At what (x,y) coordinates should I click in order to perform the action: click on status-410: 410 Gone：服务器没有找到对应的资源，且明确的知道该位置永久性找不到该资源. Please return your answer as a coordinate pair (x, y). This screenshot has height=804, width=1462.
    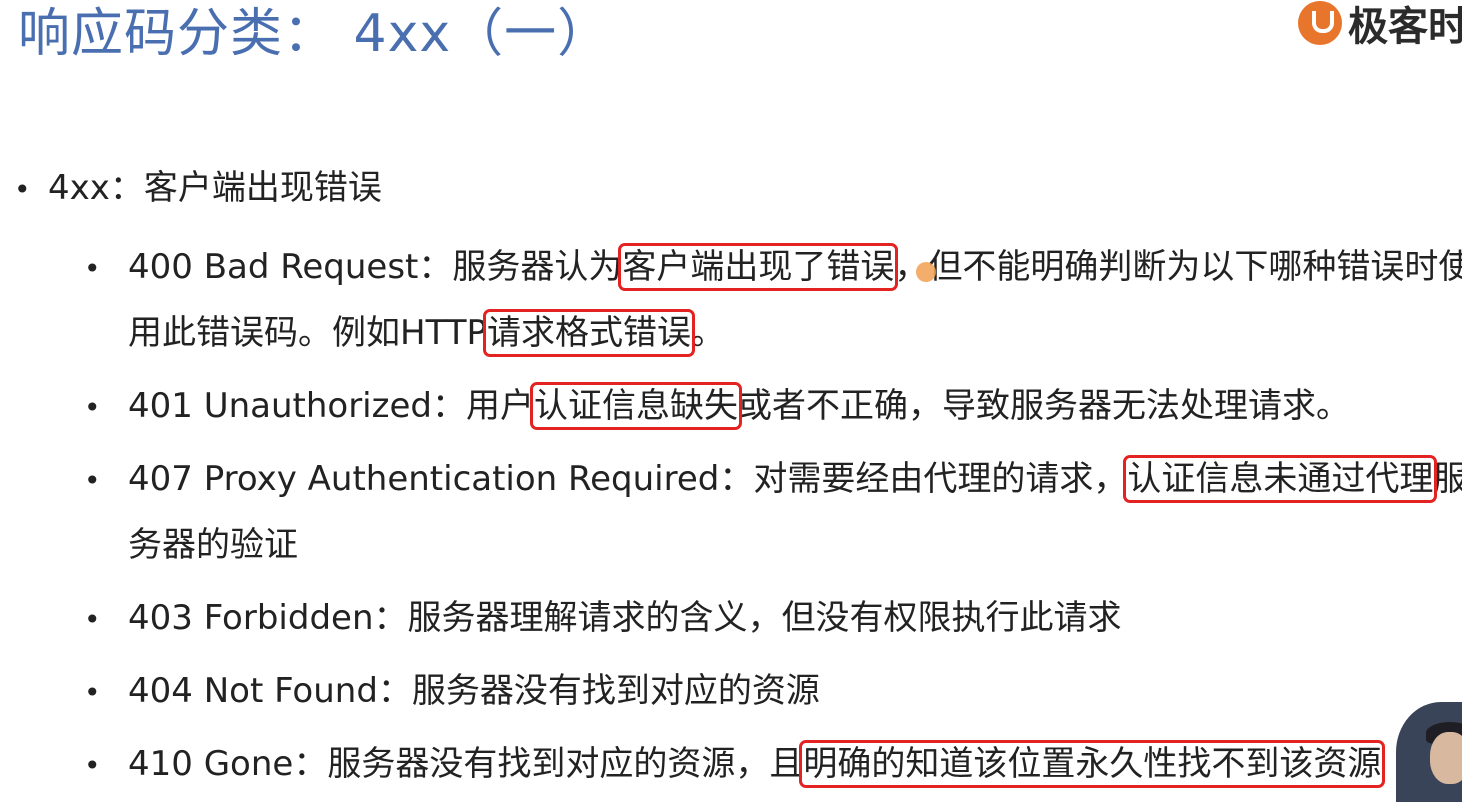
    Looking at the image, I should click on (773, 764).